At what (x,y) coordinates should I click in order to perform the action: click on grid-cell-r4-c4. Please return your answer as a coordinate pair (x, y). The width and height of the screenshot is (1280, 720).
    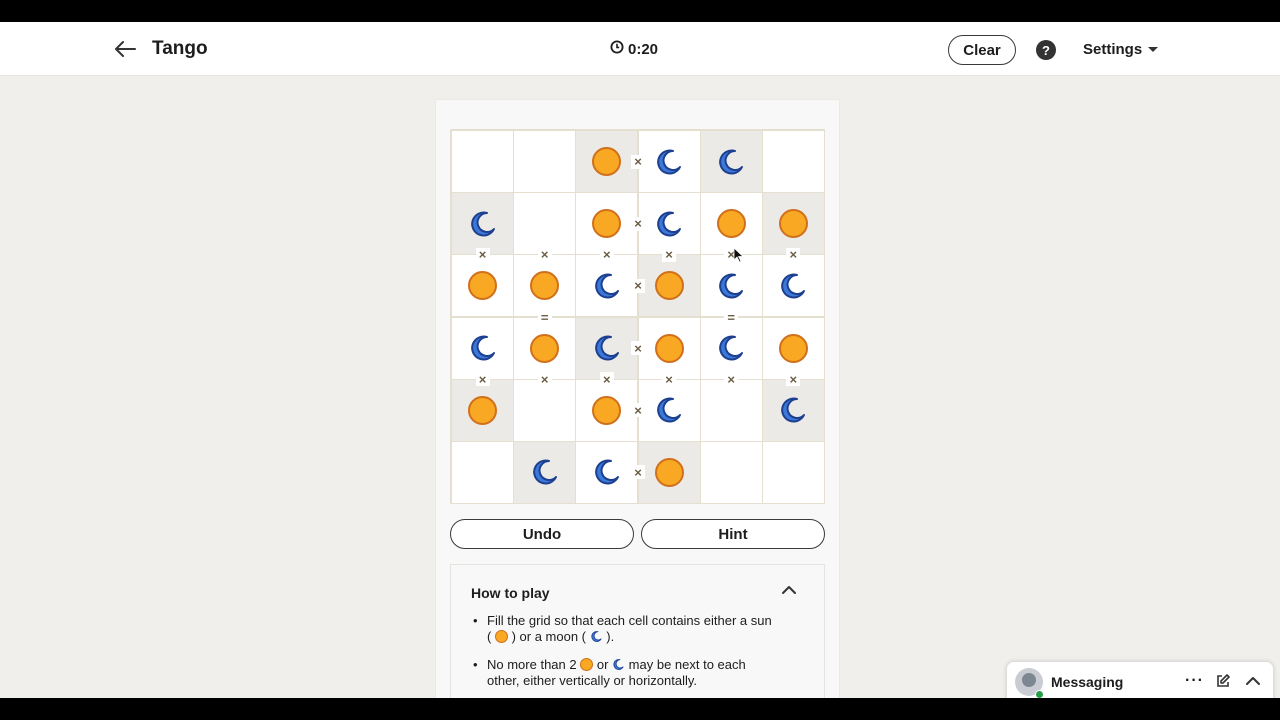
    Looking at the image, I should click on (669, 348).